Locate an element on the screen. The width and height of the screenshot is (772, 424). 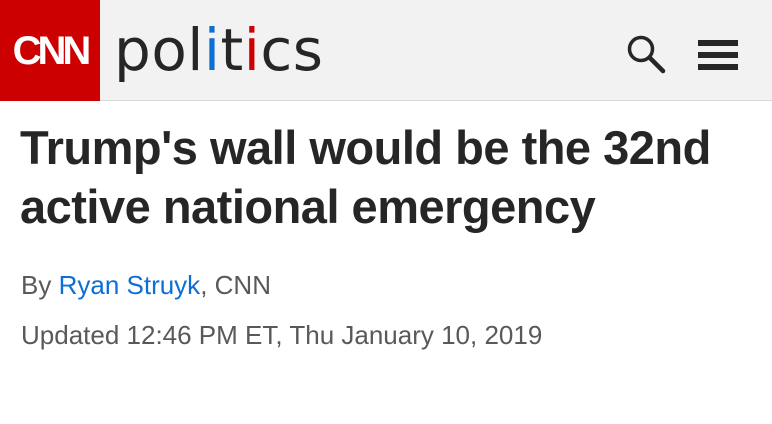
hamburger-menu-icon is located at coordinates (718, 43).